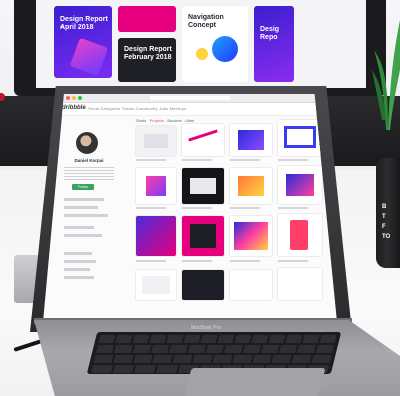 The image size is (400, 396). Describe the element at coordinates (68, 98) in the screenshot. I see `close-dot-icon` at that location.